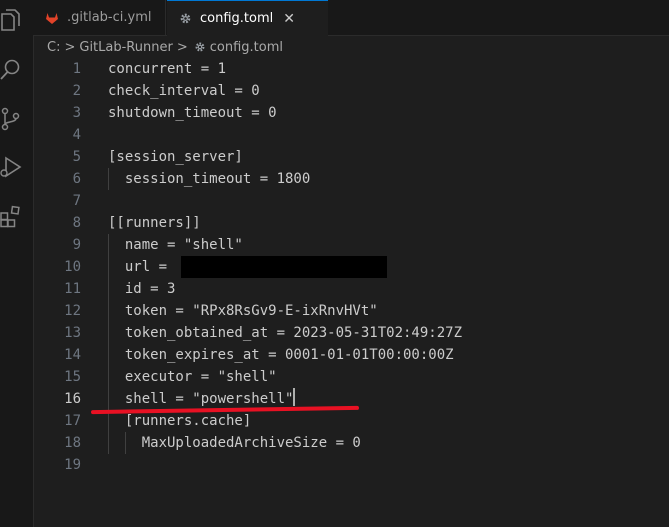 The height and width of the screenshot is (527, 669). I want to click on redacted-url-block, so click(284, 267).